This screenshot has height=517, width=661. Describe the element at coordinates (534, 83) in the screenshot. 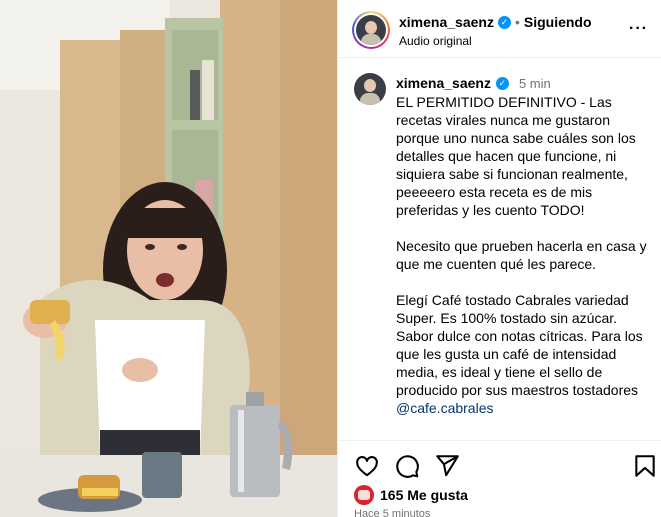

I see `caption-time: 5 min` at that location.